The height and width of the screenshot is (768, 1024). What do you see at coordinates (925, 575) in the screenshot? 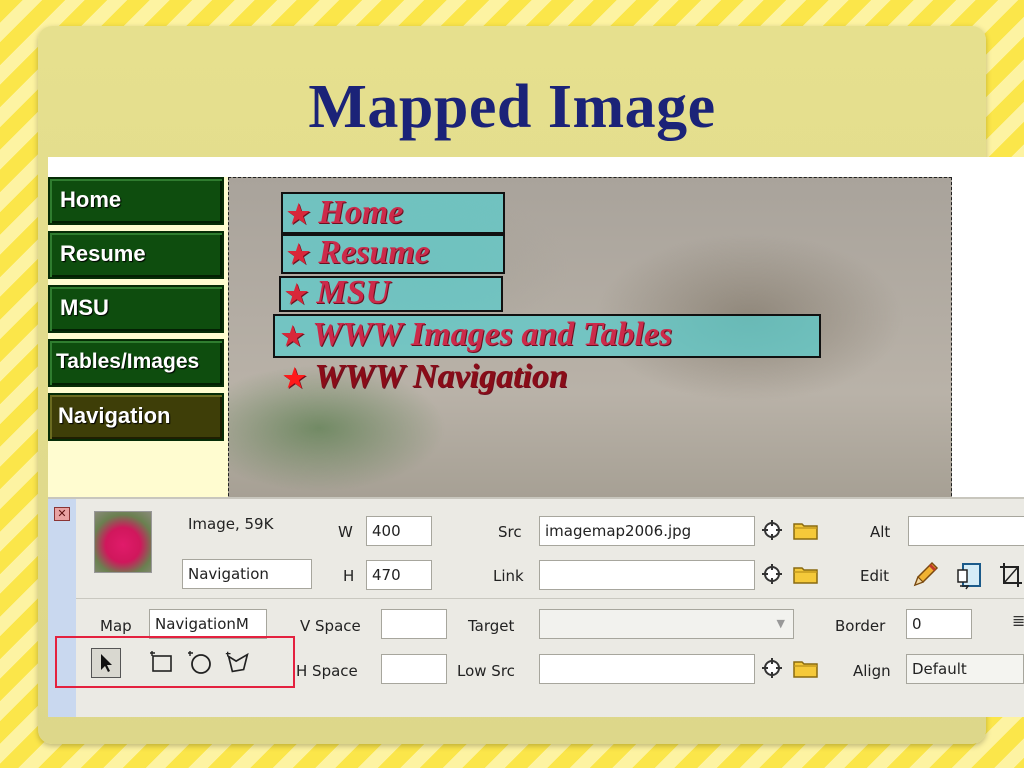
I see `pencil-icon` at bounding box center [925, 575].